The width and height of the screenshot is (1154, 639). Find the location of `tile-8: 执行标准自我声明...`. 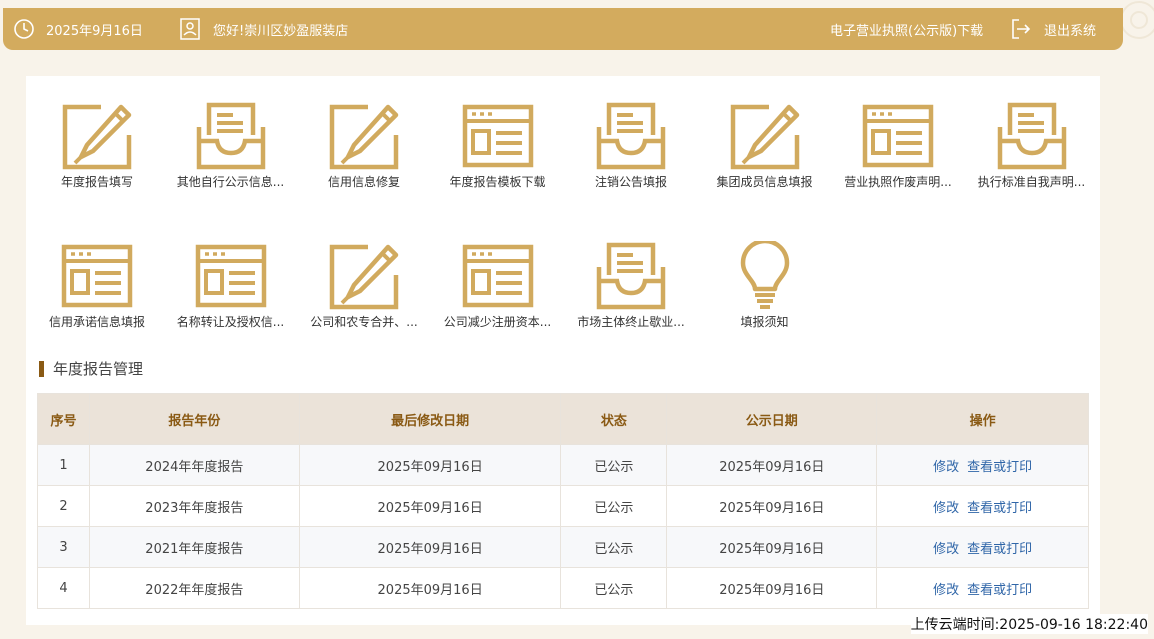

tile-8: 执行标准自我声明... is located at coordinates (1032, 145).